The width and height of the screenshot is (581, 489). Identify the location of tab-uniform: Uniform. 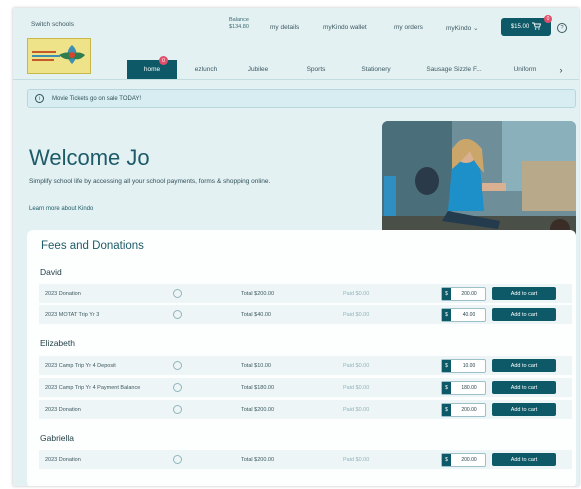
(525, 69).